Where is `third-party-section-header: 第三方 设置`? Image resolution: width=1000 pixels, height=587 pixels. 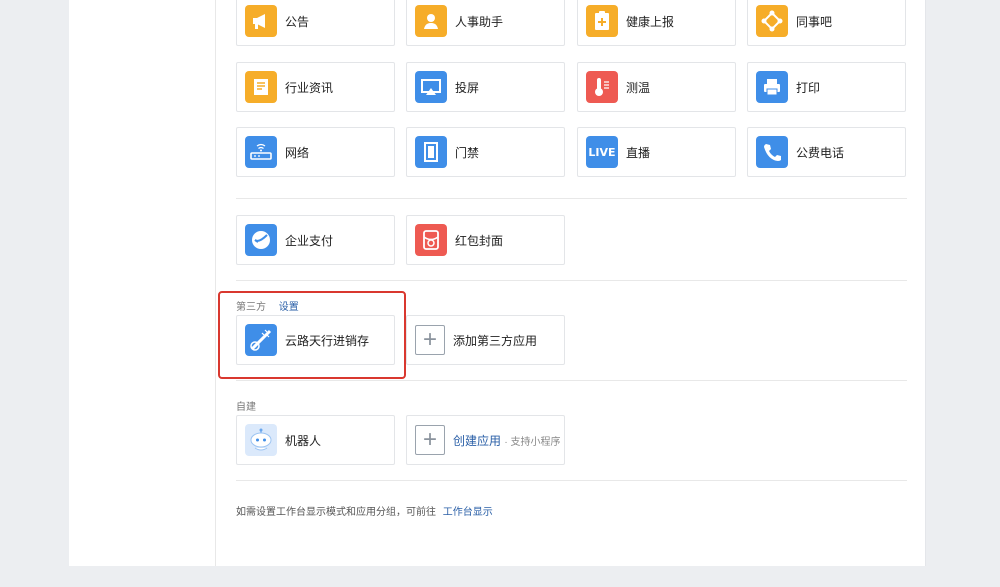 third-party-section-header: 第三方 设置 is located at coordinates (267, 305).